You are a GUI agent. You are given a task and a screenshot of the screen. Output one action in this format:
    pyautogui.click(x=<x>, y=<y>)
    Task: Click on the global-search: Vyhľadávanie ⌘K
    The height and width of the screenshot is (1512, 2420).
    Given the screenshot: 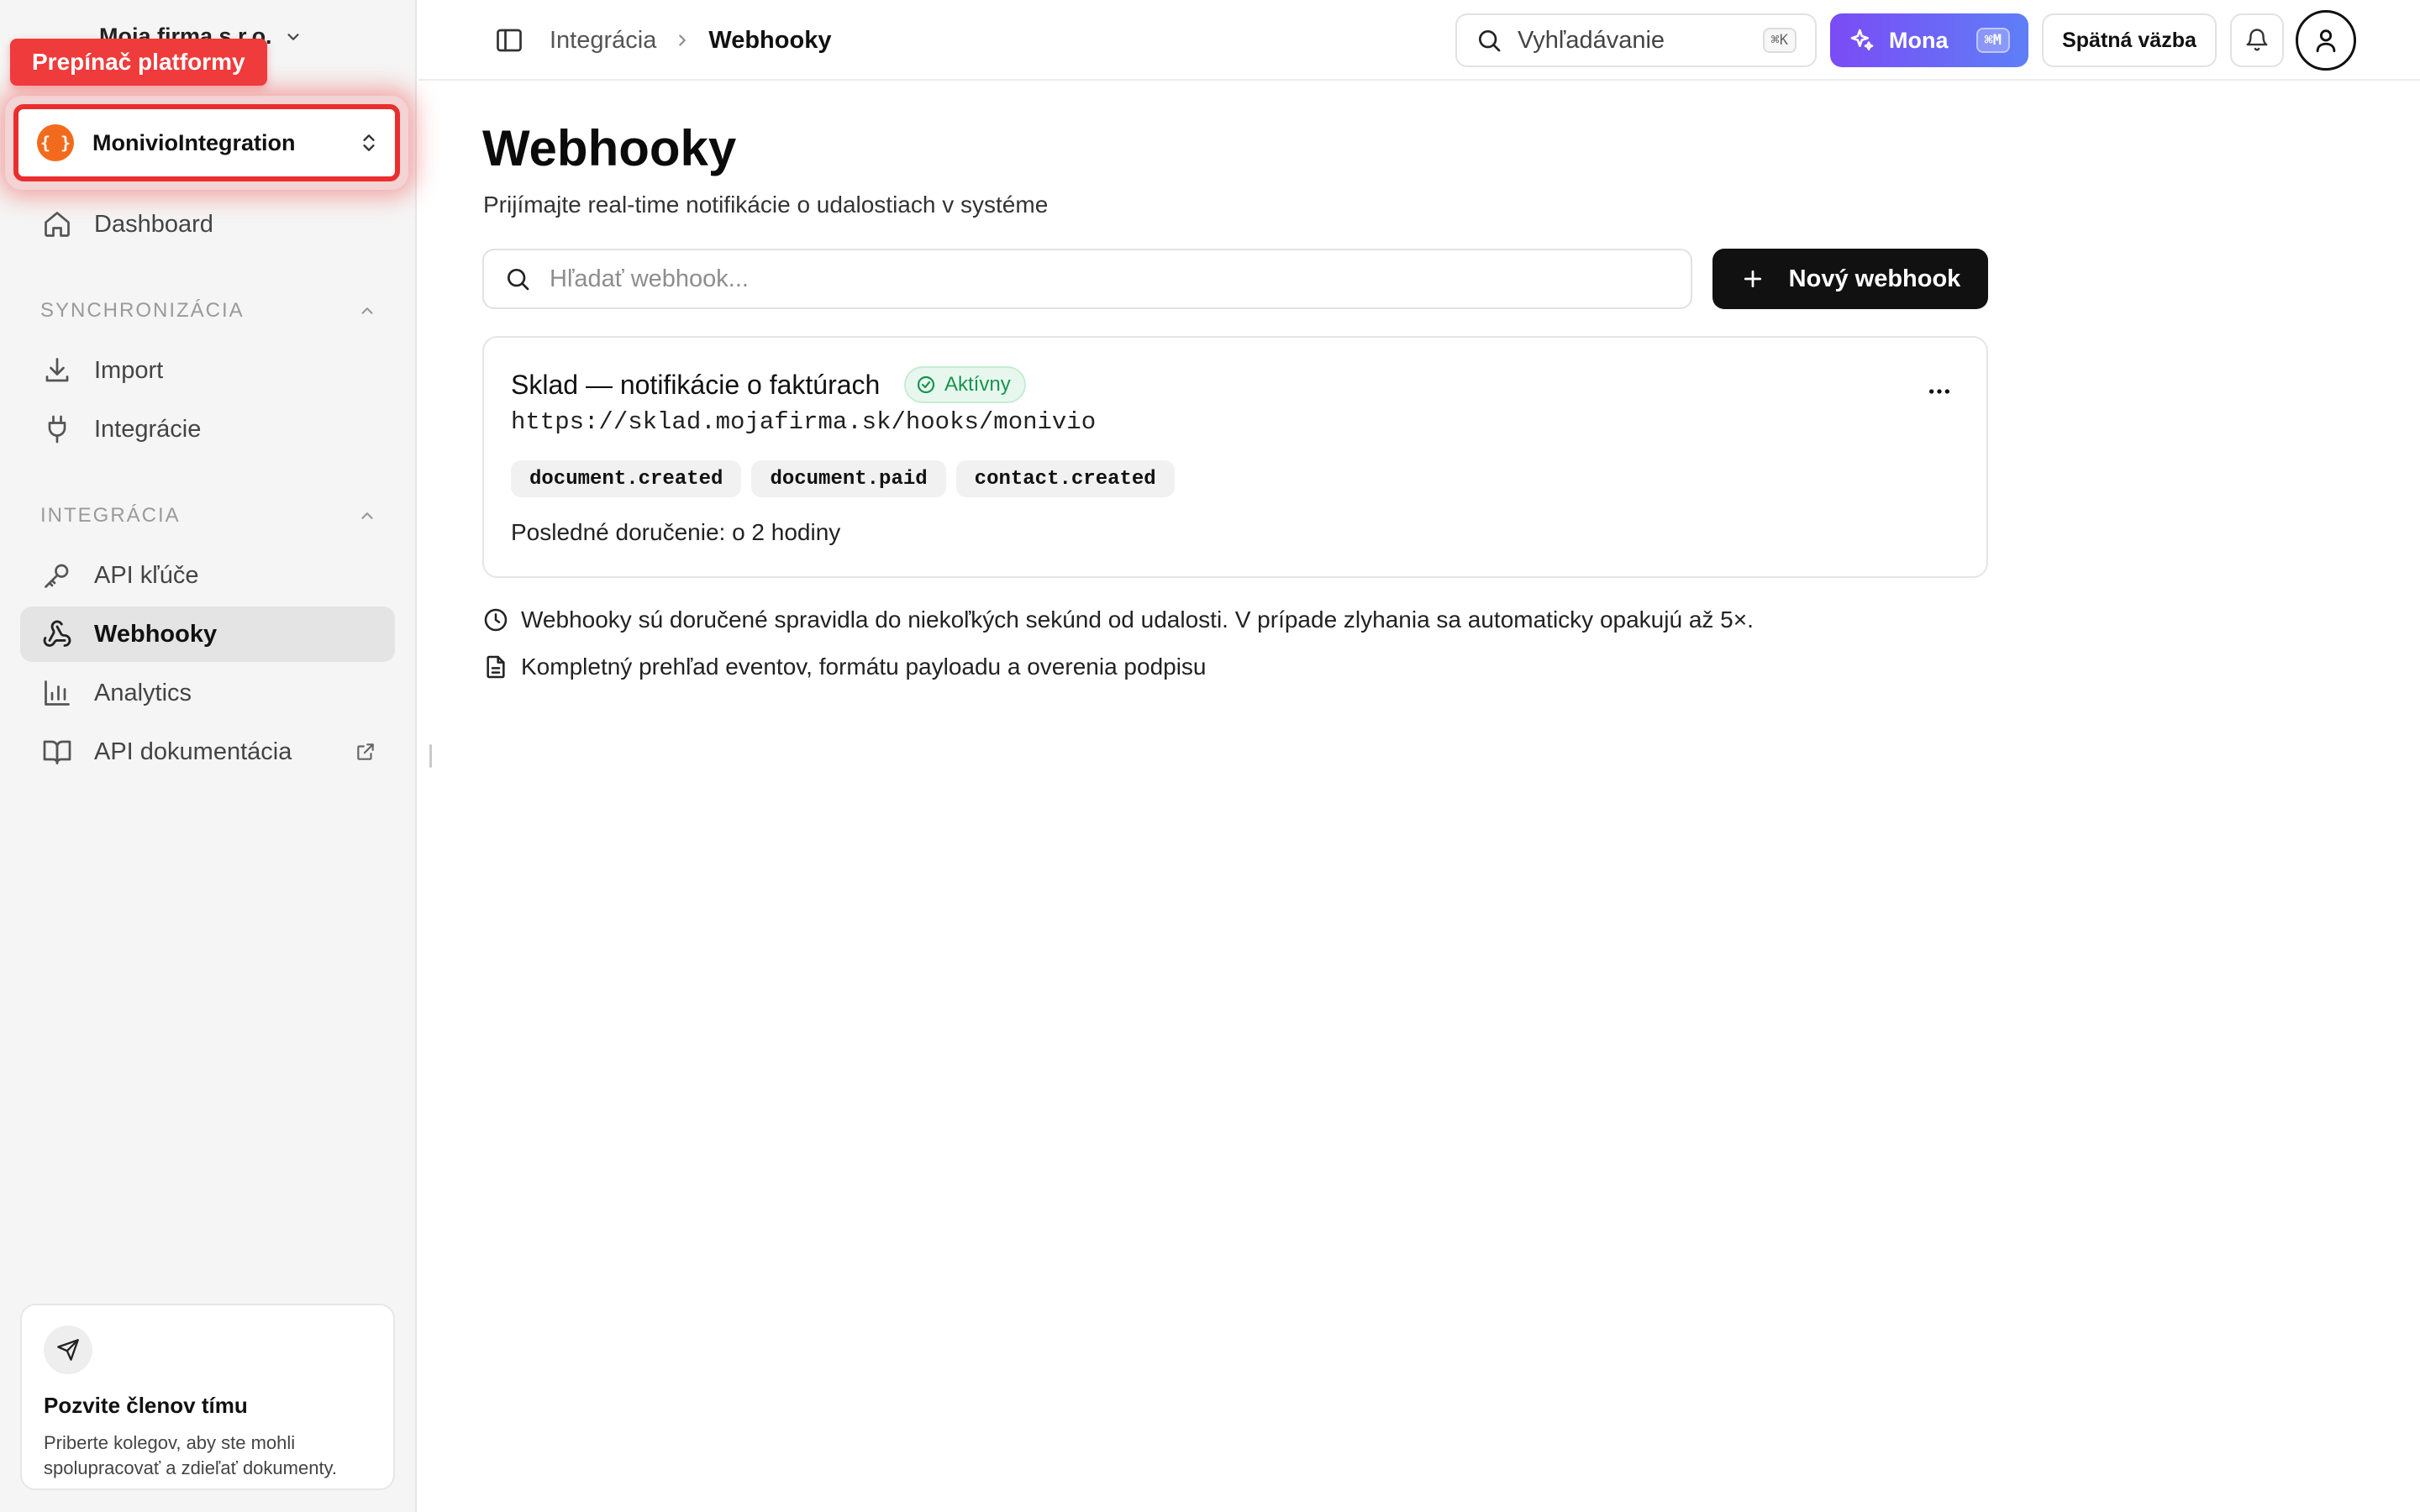 What is the action you would take?
    pyautogui.click(x=1636, y=40)
    